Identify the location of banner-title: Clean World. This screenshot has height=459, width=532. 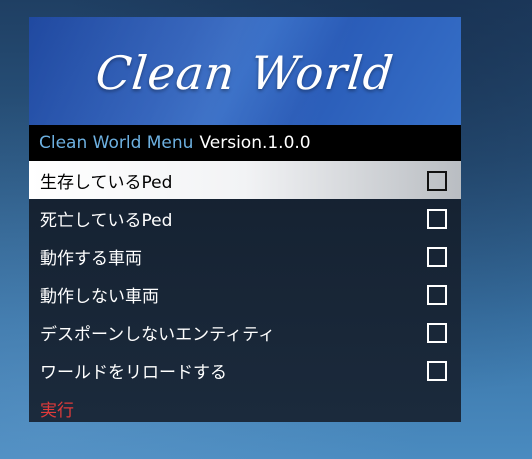
(245, 73).